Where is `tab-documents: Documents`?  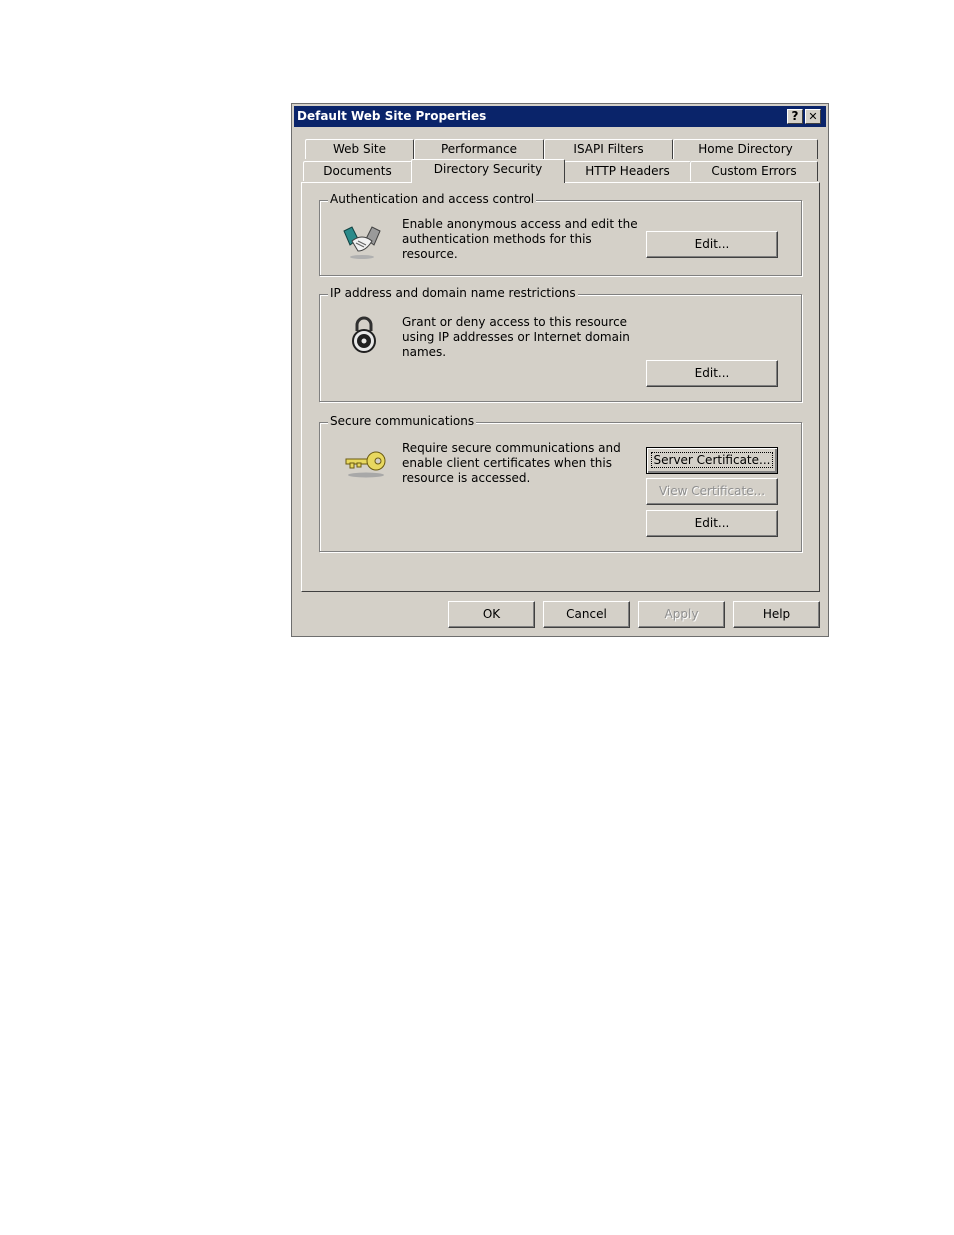
tab-documents: Documents is located at coordinates (357, 171).